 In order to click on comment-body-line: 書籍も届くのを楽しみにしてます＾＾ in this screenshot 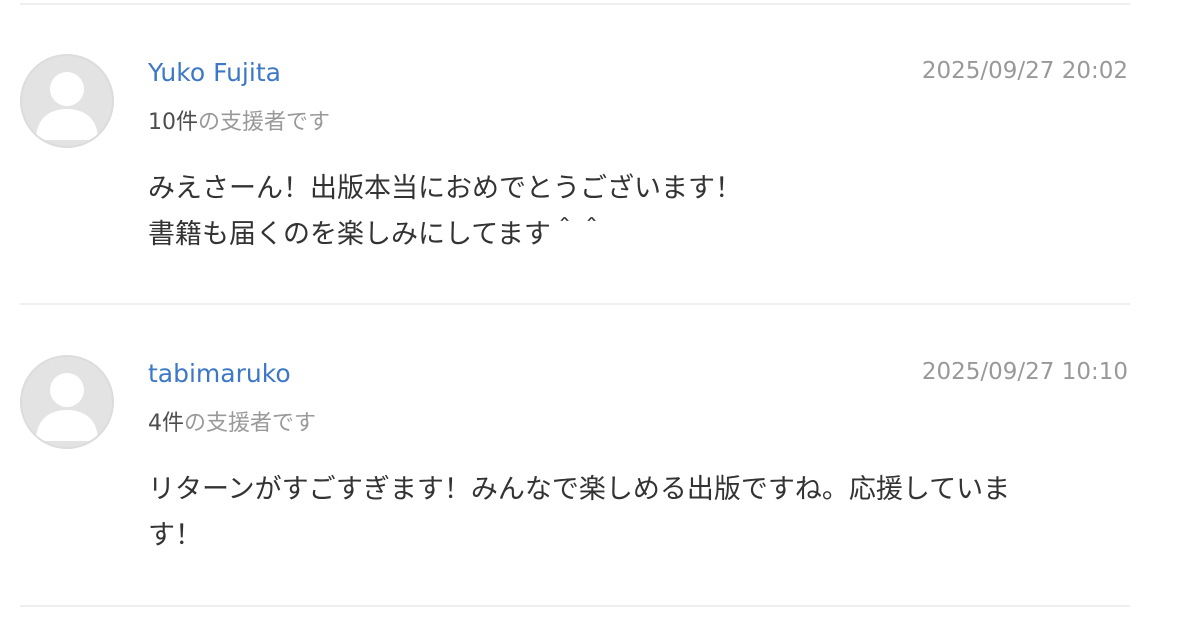, I will do `click(376, 234)`.